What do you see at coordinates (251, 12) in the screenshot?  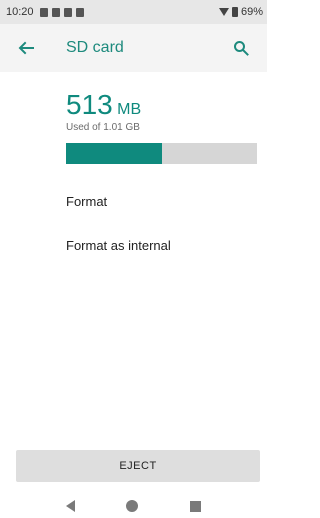 I see `battery-percent: 69%` at bounding box center [251, 12].